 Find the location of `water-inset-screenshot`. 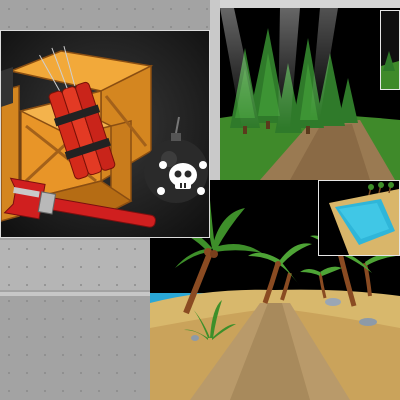

water-inset-screenshot is located at coordinates (359, 218).